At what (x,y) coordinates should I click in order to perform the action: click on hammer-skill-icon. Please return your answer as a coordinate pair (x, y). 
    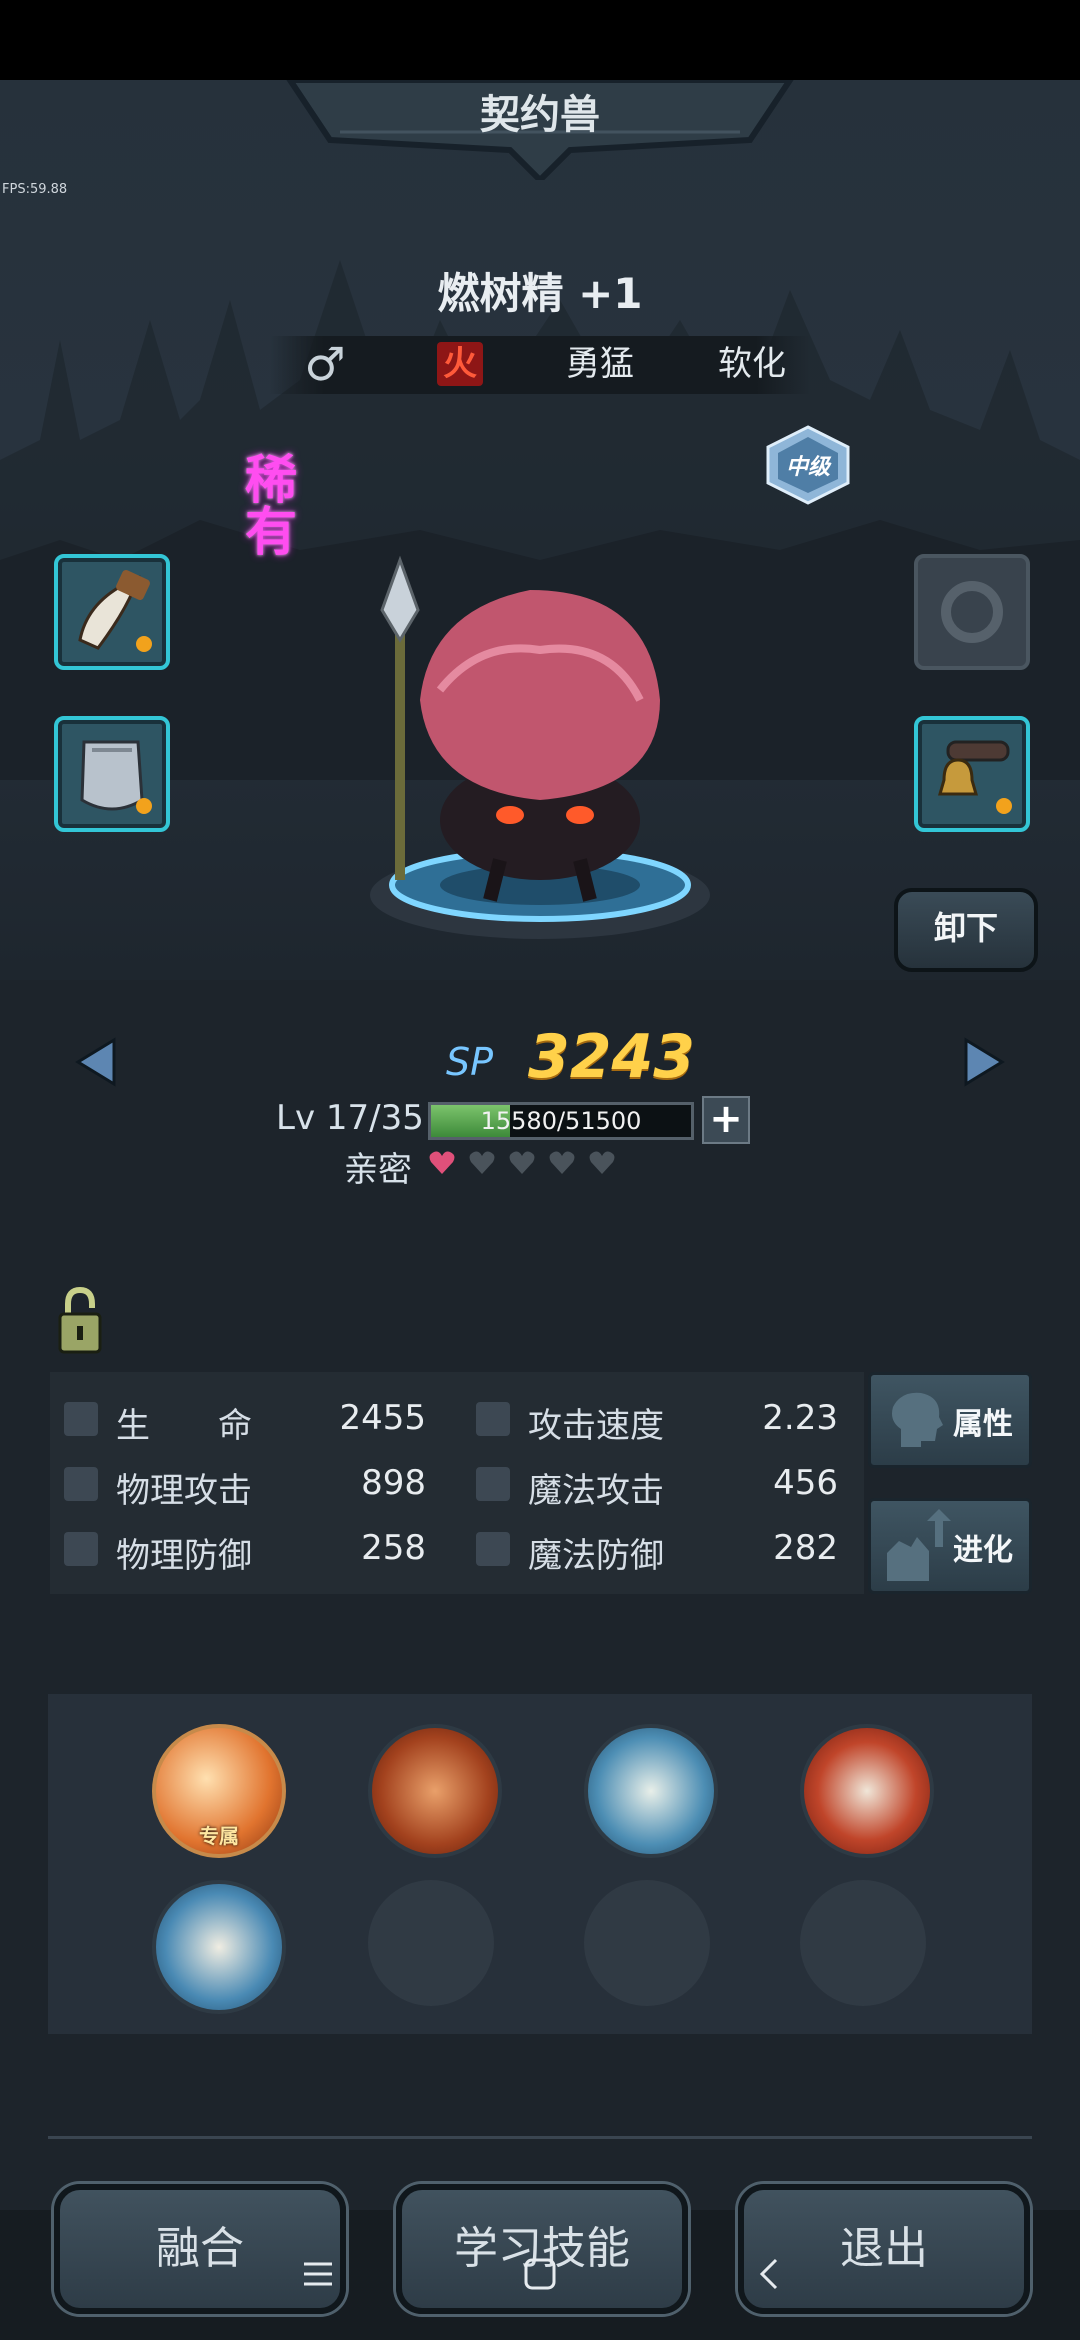
    Looking at the image, I should click on (219, 1947).